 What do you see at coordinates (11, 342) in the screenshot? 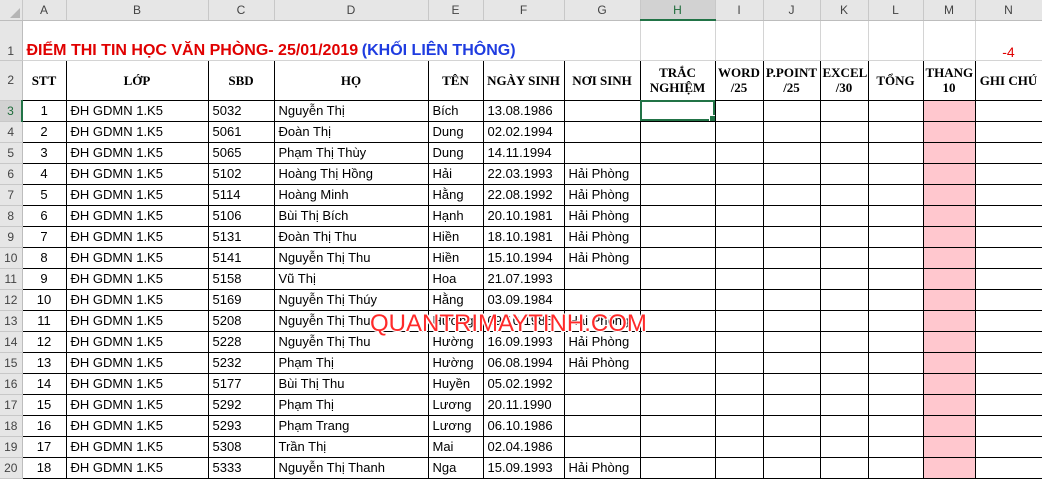
I see `row-header-14: 14` at bounding box center [11, 342].